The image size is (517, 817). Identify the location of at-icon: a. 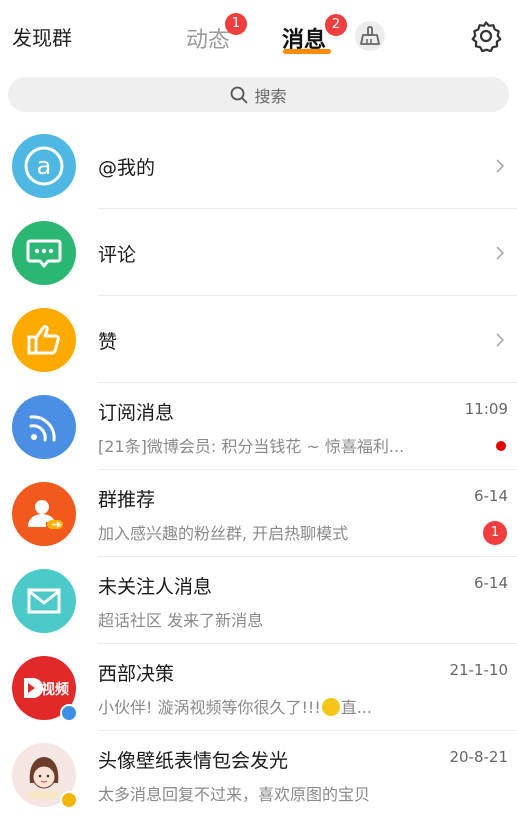
(44, 166).